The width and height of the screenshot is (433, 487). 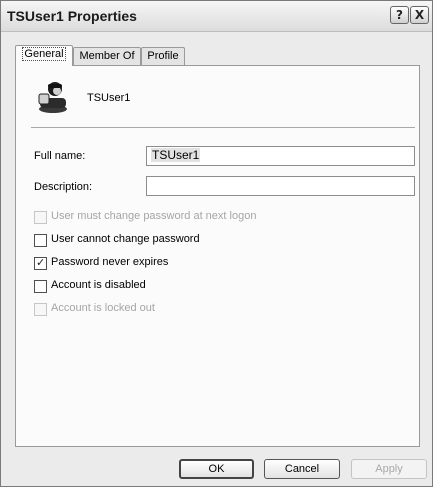 I want to click on cancel-button: Cancel, so click(x=302, y=469).